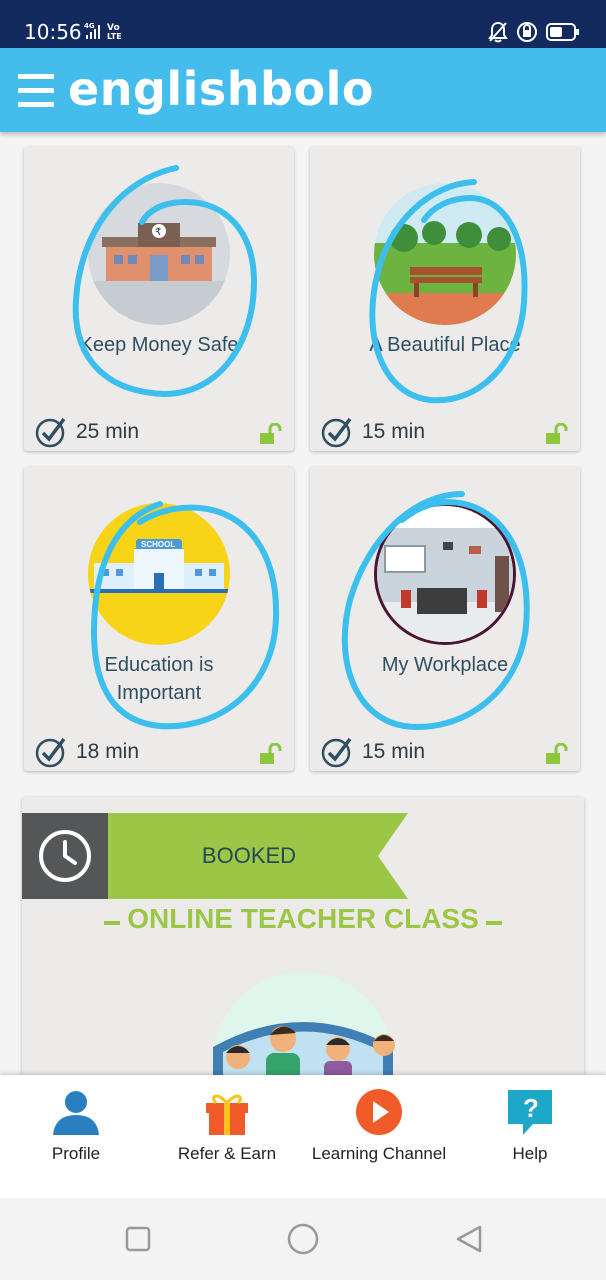 Image resolution: width=606 pixels, height=1280 pixels. What do you see at coordinates (379, 1153) in the screenshot?
I see `nav-label: Learning Channel` at bounding box center [379, 1153].